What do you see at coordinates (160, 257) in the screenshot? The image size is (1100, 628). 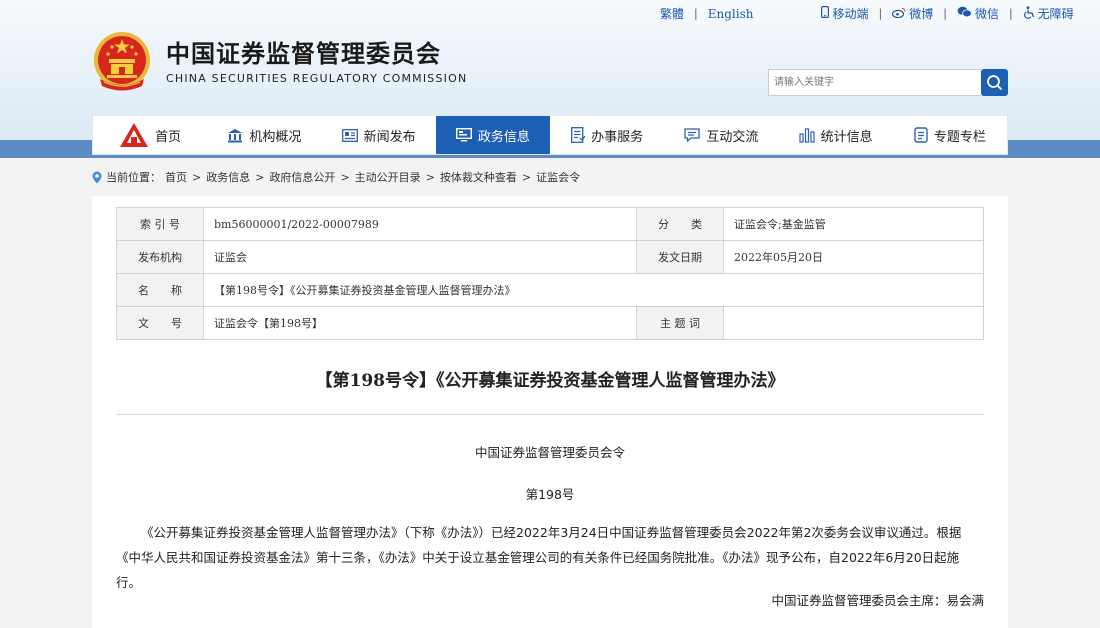 I see `publisher-label: 发布机构` at bounding box center [160, 257].